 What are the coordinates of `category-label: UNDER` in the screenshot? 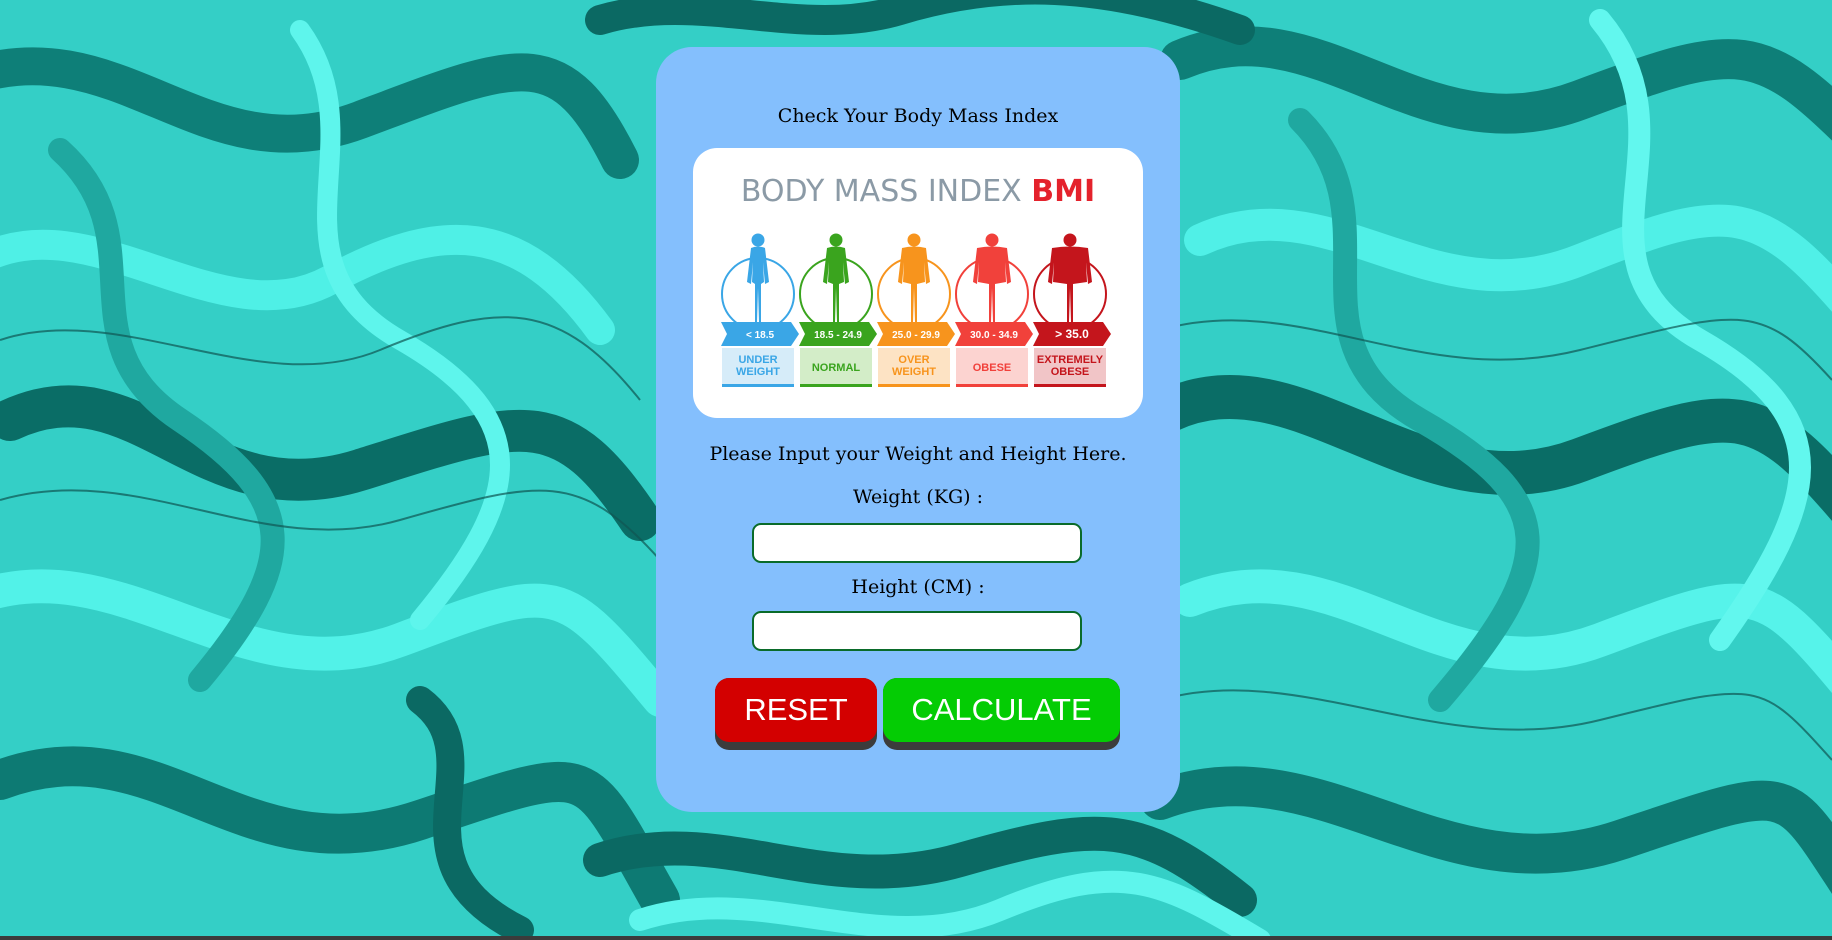 It's located at (757, 360).